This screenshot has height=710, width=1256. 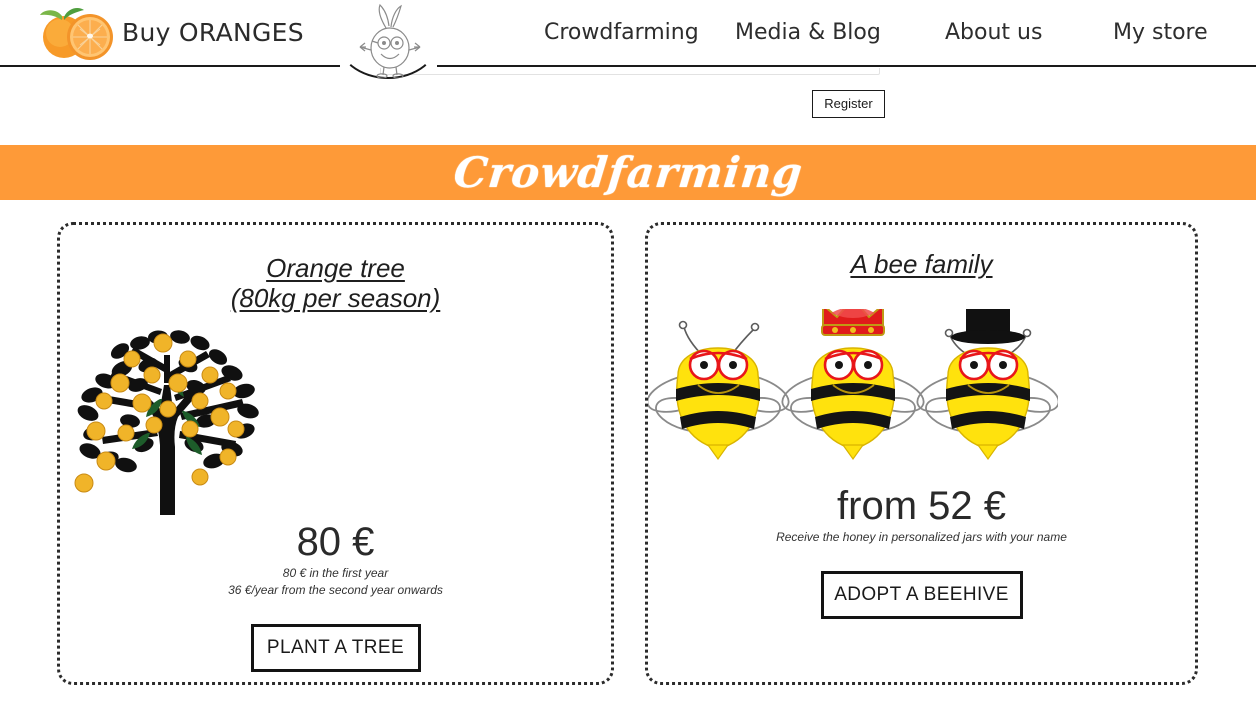 What do you see at coordinates (921, 595) in the screenshot?
I see `adopt-a-beehive-button: ADOPT A BEEHIVE` at bounding box center [921, 595].